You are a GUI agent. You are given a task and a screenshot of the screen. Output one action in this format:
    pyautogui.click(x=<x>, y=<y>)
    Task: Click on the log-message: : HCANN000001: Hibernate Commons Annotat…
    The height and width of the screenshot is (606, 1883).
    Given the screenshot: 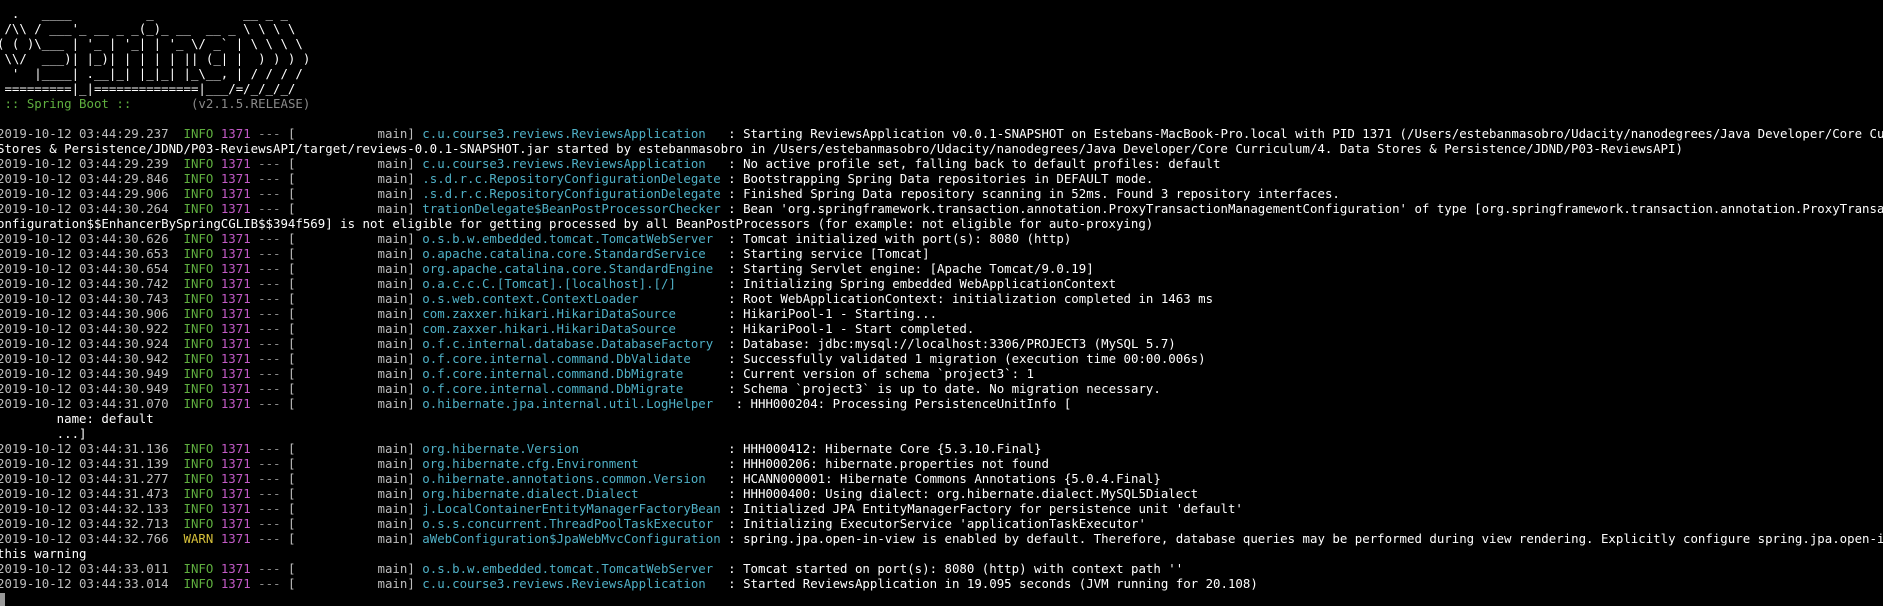 What is the action you would take?
    pyautogui.click(x=944, y=478)
    